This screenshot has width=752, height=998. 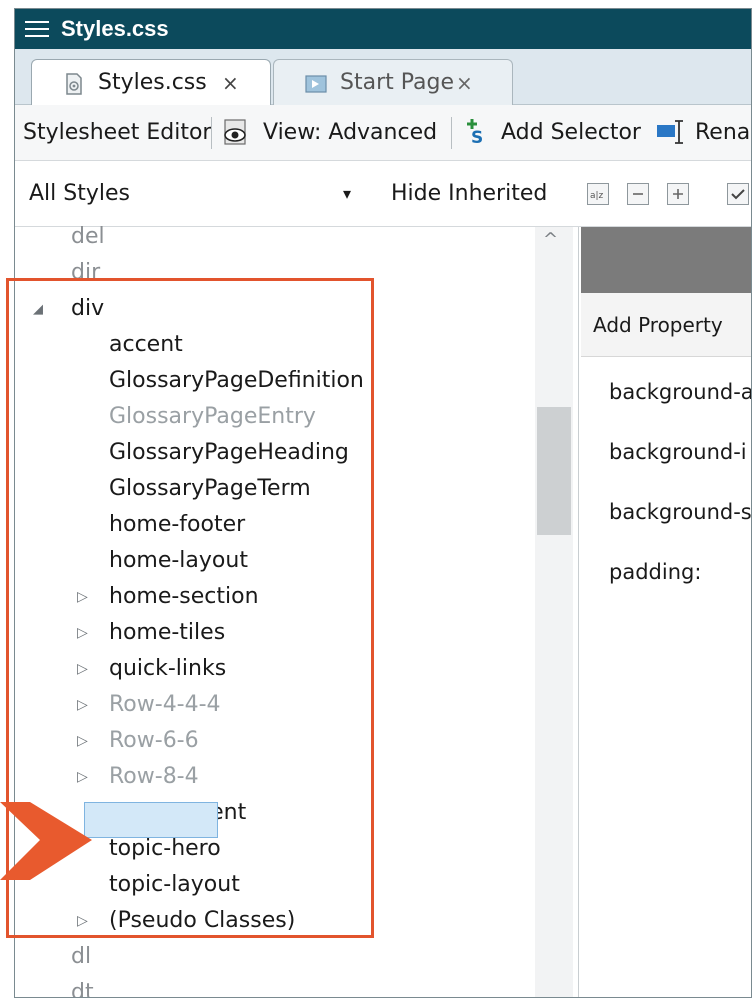 What do you see at coordinates (37, 29) in the screenshot?
I see `hamburger-menu-icon` at bounding box center [37, 29].